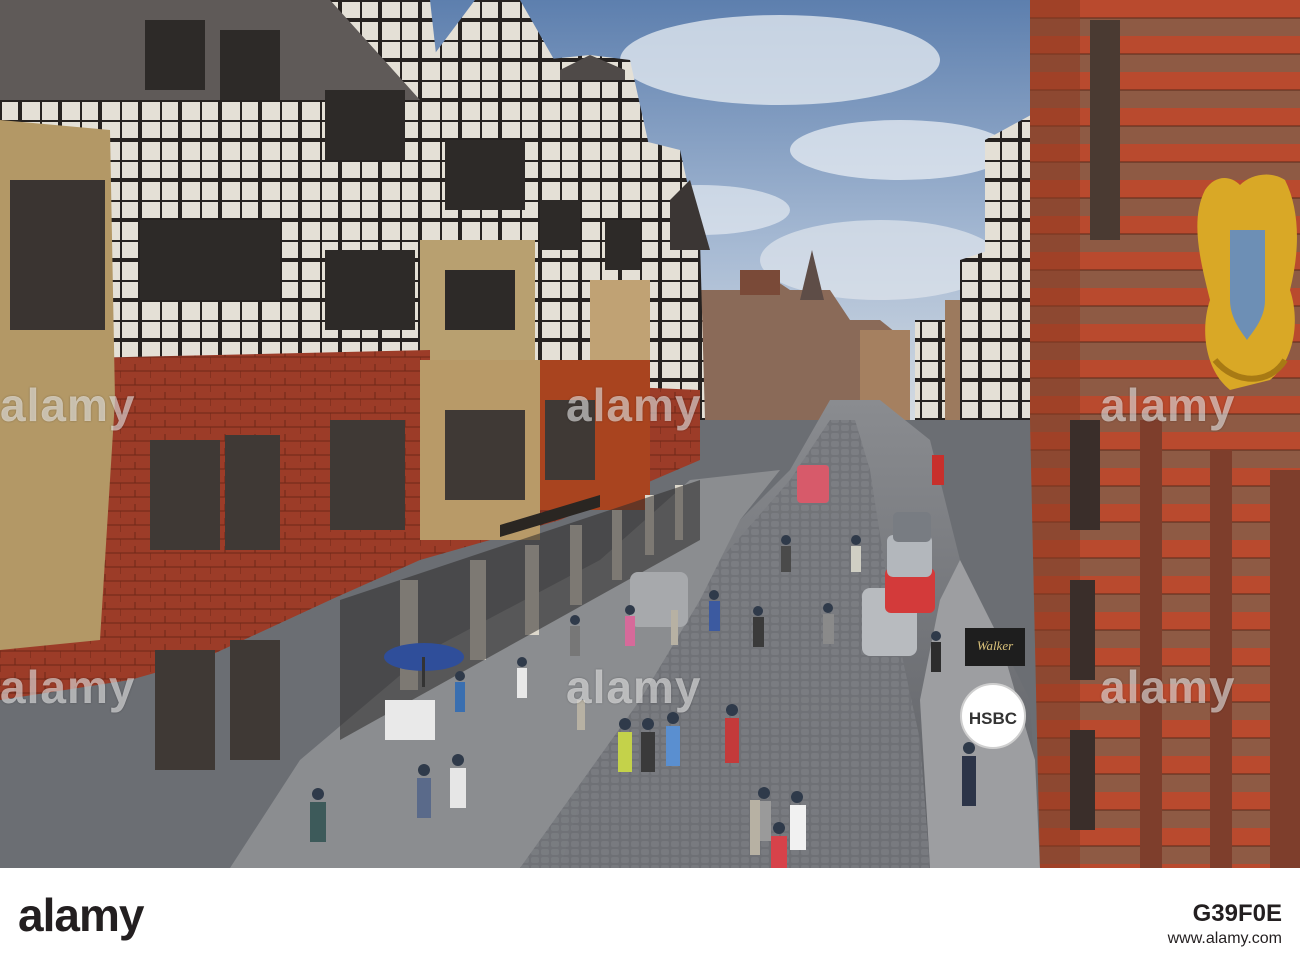  What do you see at coordinates (1225, 939) in the screenshot?
I see `site-url: www.alamy.com` at bounding box center [1225, 939].